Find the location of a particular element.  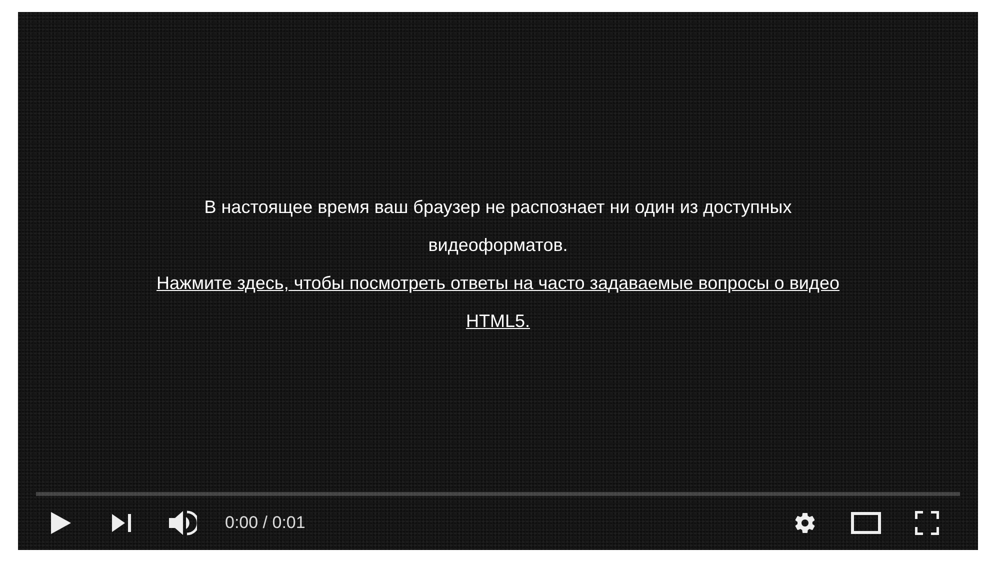

time-display: 0:00 / 0:01 is located at coordinates (265, 523).